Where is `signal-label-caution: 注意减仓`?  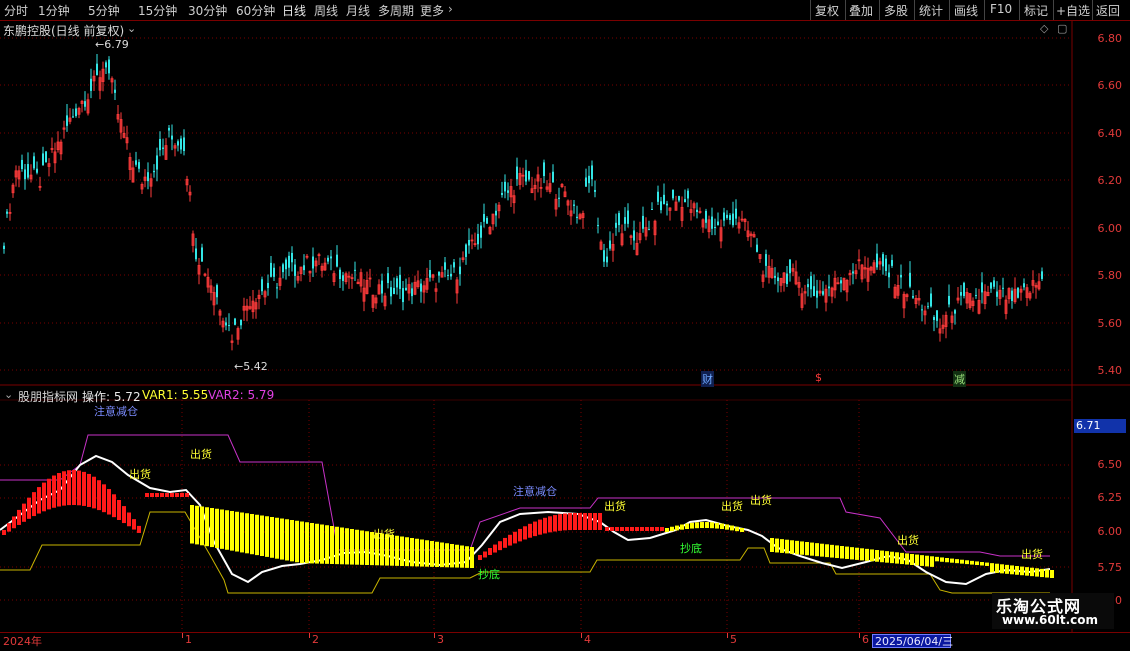 signal-label-caution: 注意减仓 is located at coordinates (535, 491).